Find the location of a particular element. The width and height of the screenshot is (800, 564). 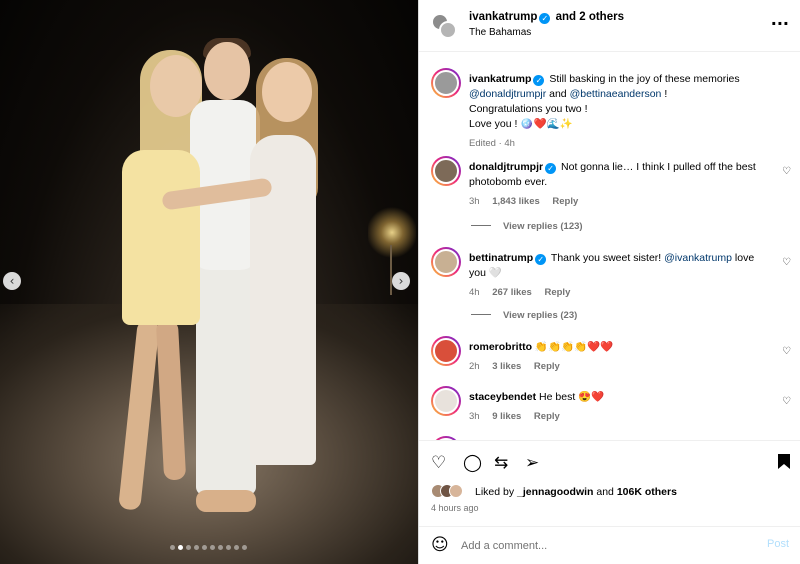

comment-username: romerobritto is located at coordinates (500, 347).